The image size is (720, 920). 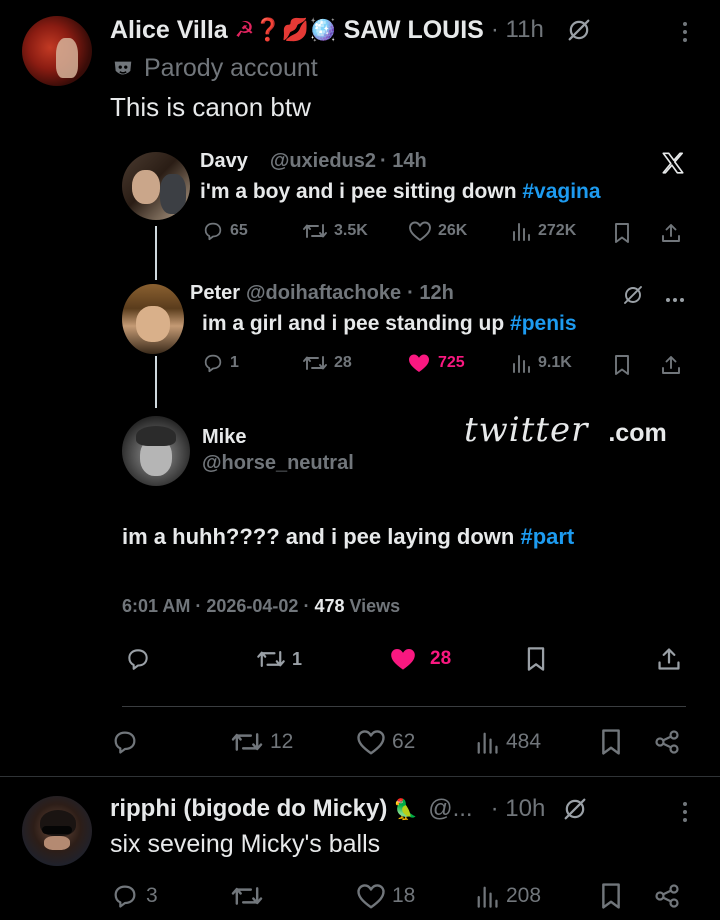 What do you see at coordinates (518, 809) in the screenshot?
I see `post2-time: · 10h` at bounding box center [518, 809].